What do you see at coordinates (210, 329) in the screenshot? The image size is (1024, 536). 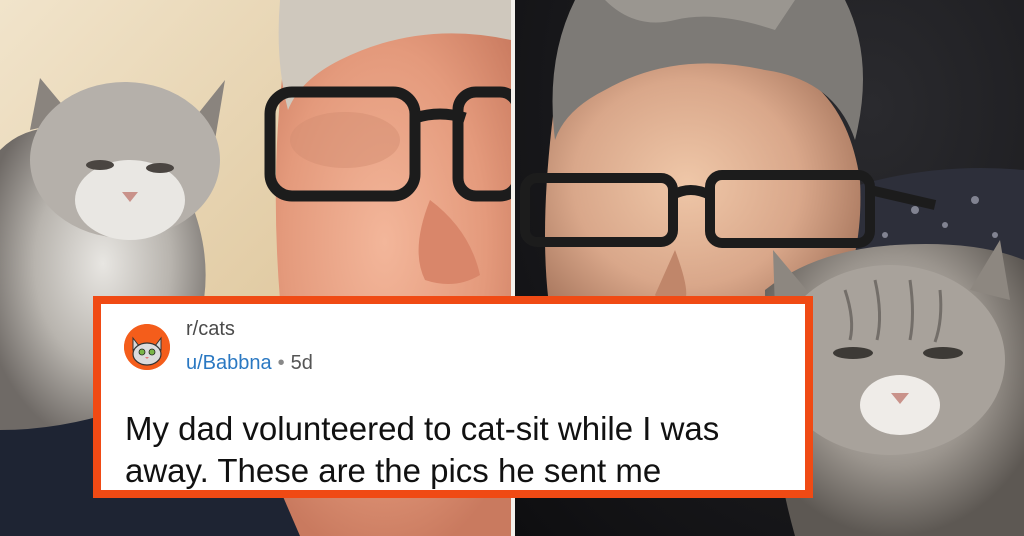 I see `subreddit-name: r/cats` at bounding box center [210, 329].